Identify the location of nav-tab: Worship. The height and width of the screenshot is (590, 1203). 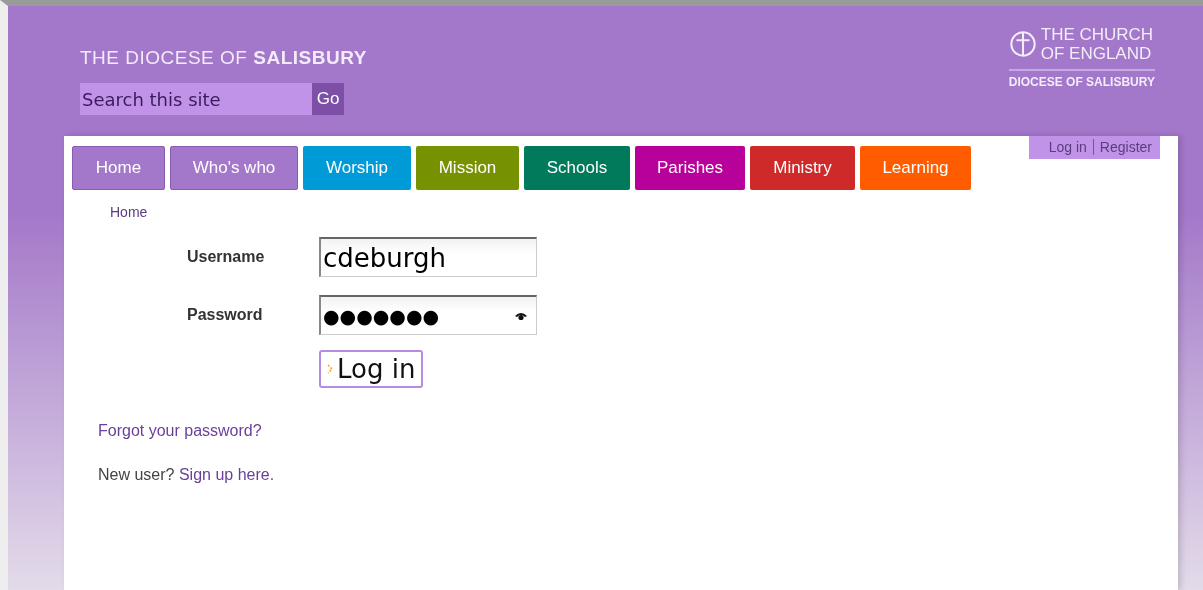
(357, 168).